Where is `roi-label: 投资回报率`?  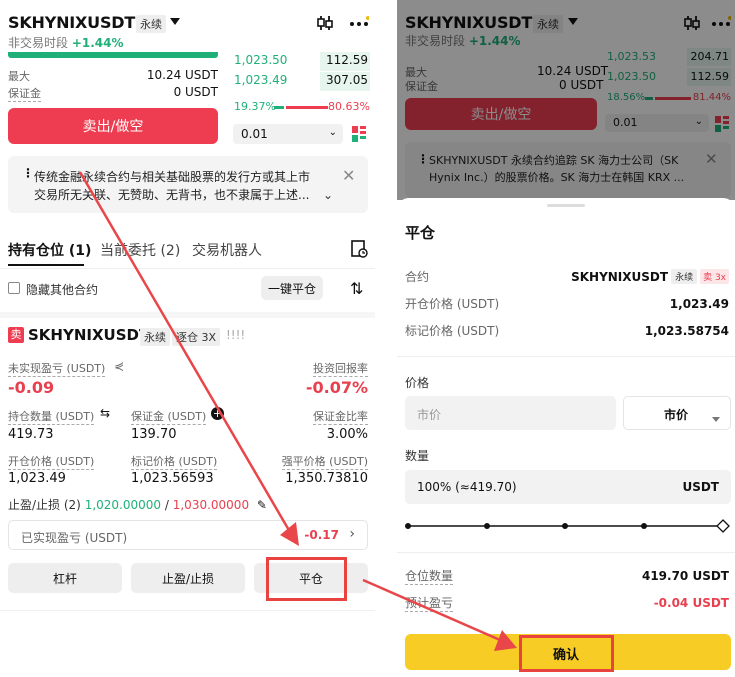
roi-label: 投资回报率 is located at coordinates (340, 369).